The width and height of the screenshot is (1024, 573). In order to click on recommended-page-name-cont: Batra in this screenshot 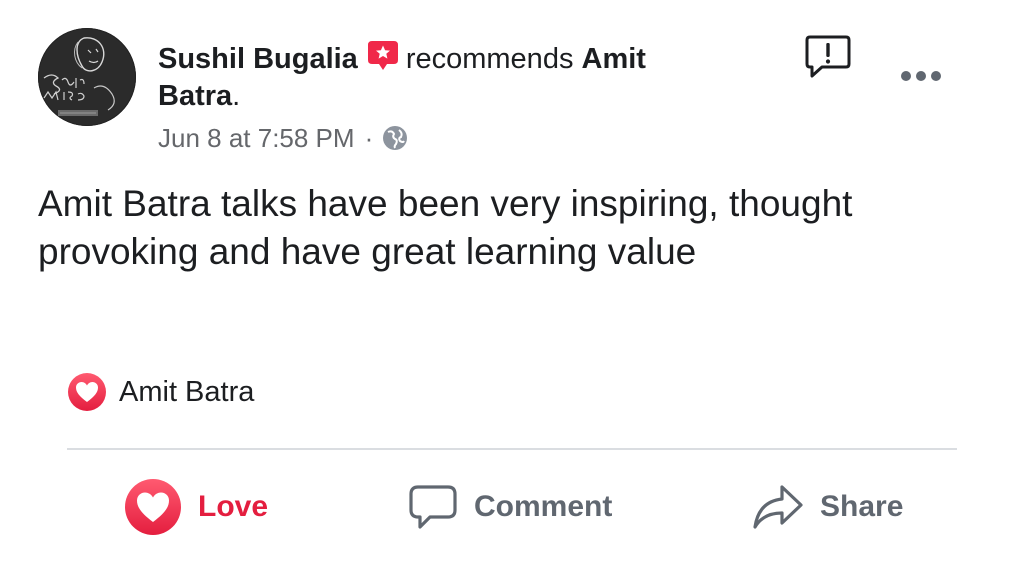, I will do `click(195, 96)`.